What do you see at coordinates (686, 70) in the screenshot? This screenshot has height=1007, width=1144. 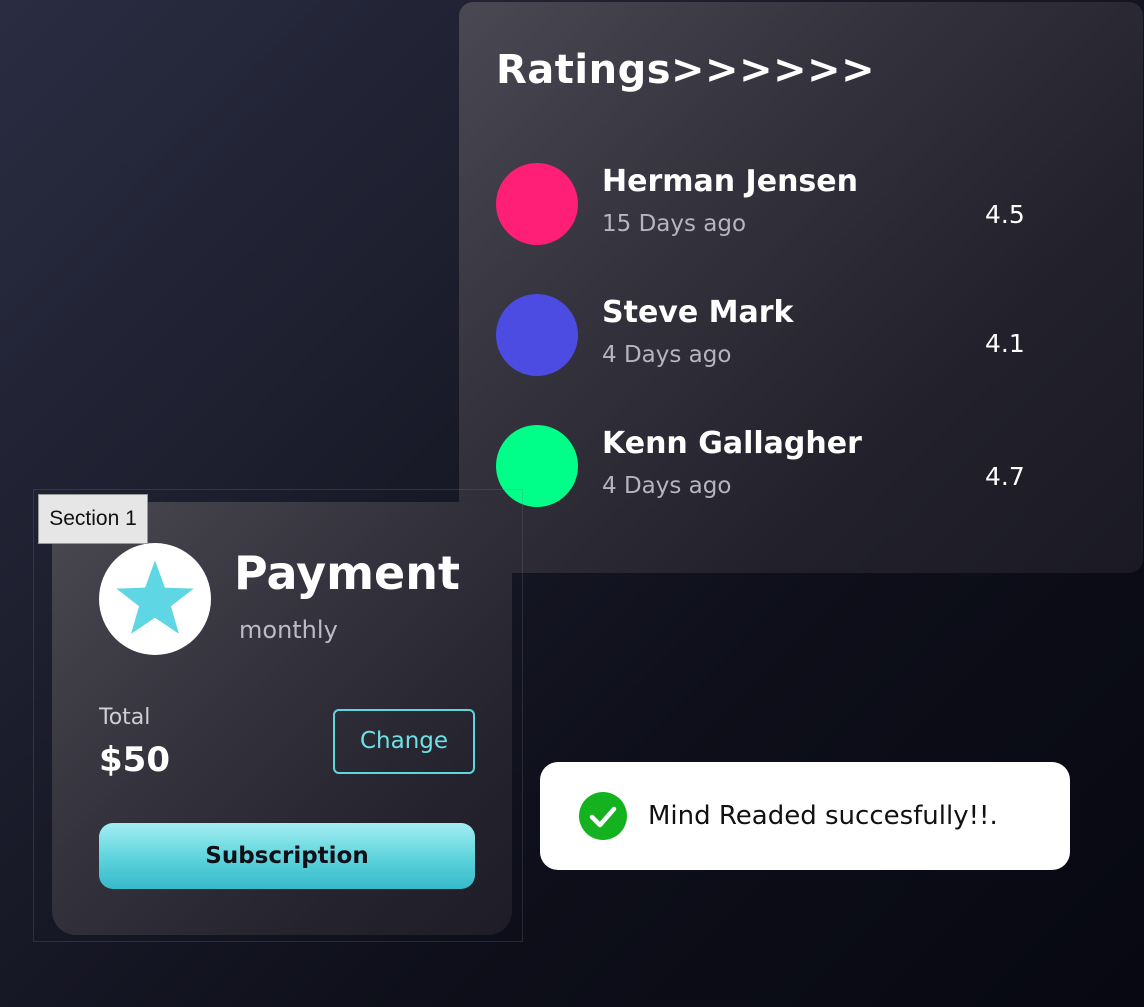 I see `ratings-title: Ratings>>>>>>` at bounding box center [686, 70].